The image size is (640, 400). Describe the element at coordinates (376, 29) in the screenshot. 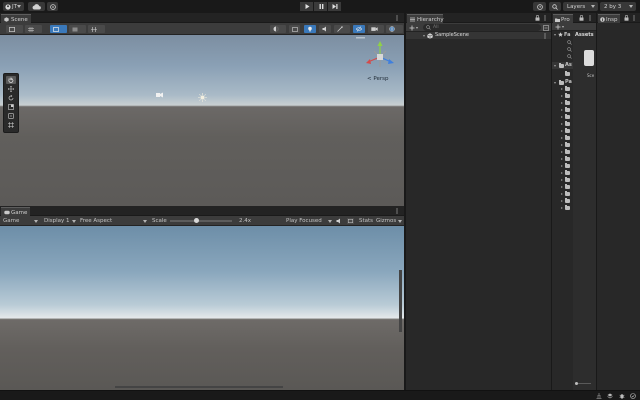

I see `camera-button` at that location.